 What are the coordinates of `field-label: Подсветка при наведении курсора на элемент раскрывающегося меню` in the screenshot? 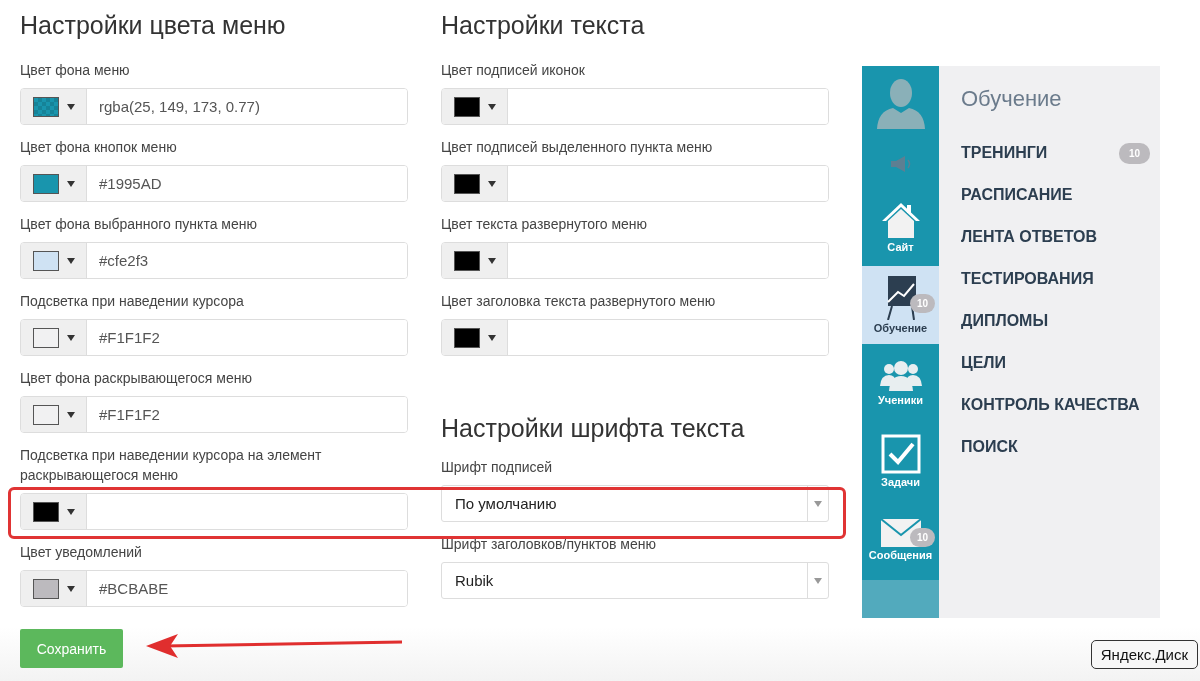 It's located at (171, 465).